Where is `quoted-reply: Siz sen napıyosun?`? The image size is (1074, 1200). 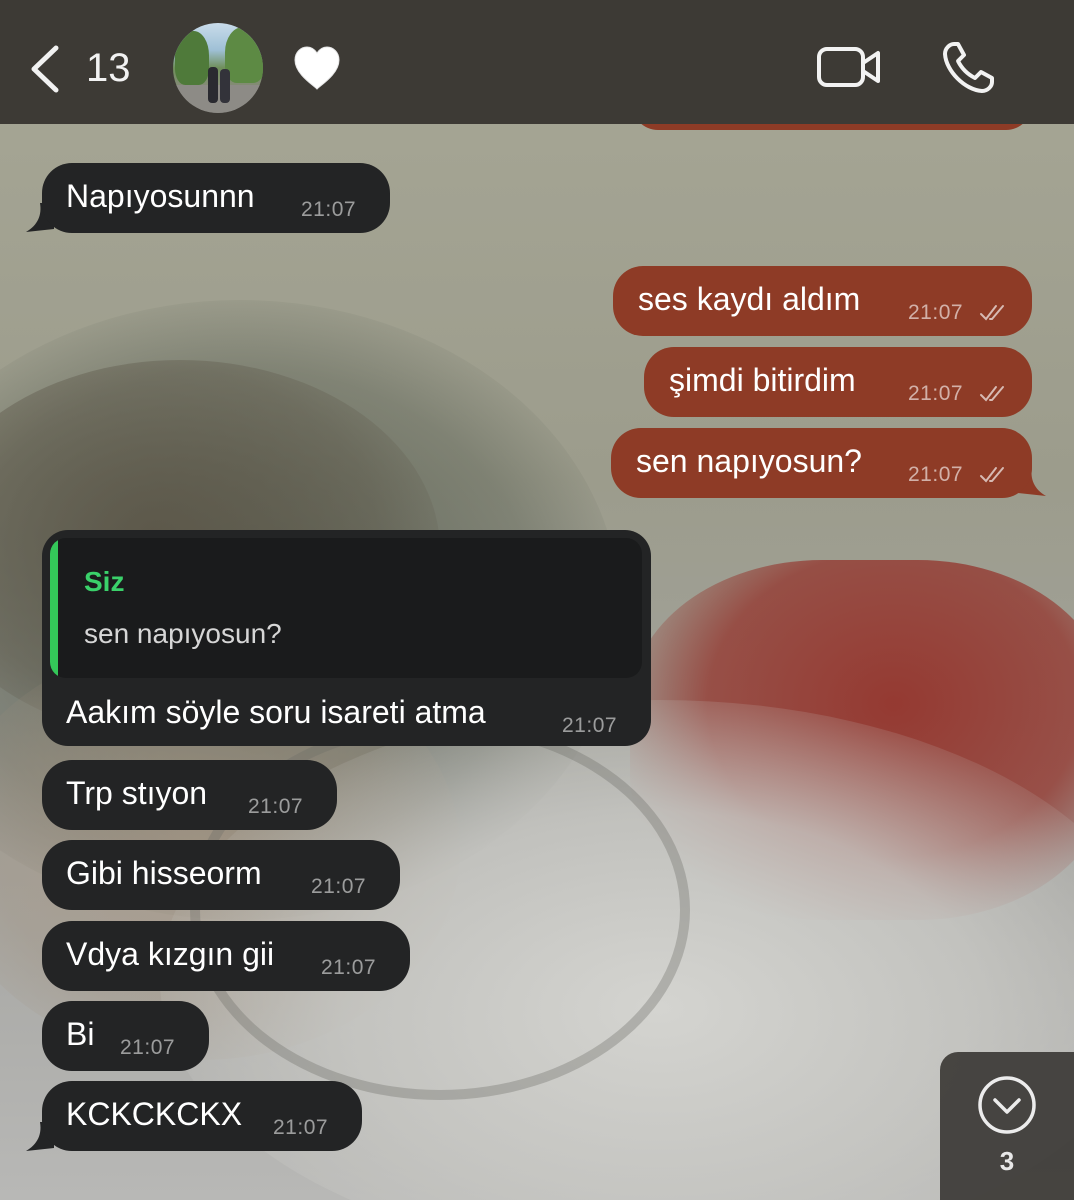 quoted-reply: Siz sen napıyosun? is located at coordinates (346, 608).